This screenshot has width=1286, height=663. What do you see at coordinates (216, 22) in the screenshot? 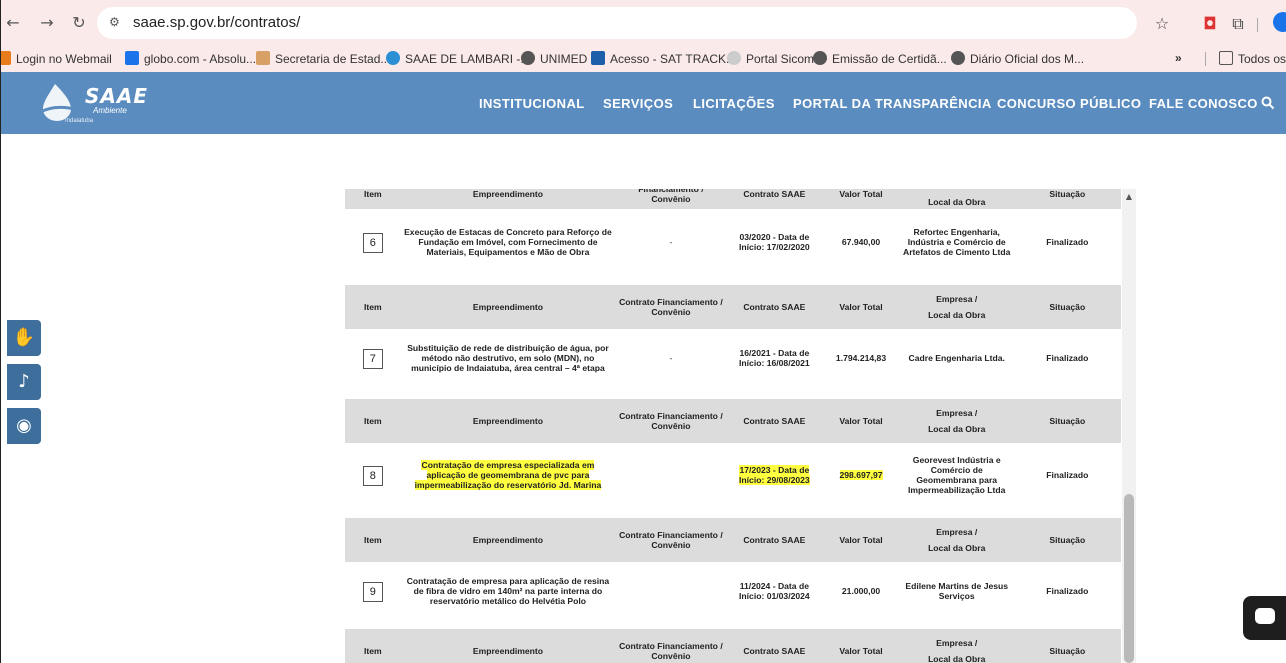
I see `url-text: saae.sp.gov.br/contratos/` at bounding box center [216, 22].